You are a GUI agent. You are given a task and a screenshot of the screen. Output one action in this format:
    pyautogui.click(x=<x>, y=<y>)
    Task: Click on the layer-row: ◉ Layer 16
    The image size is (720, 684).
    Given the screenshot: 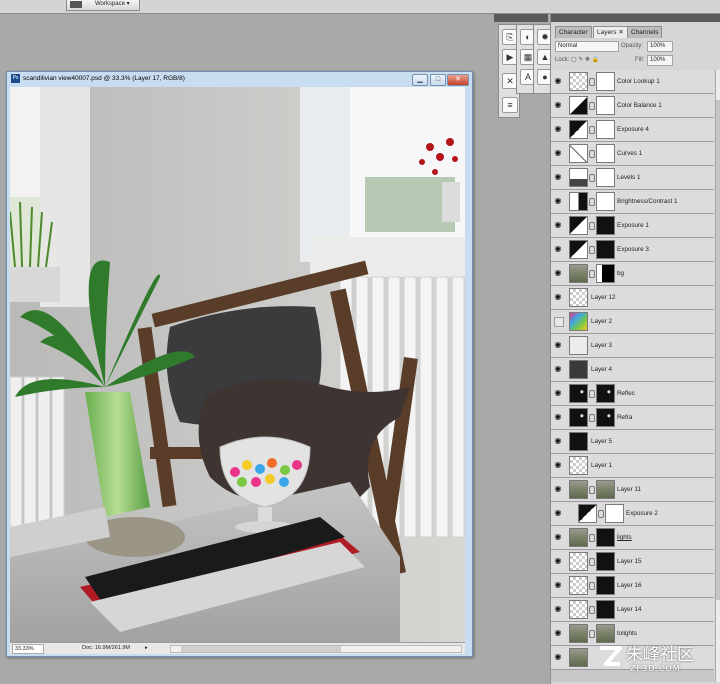 What is the action you would take?
    pyautogui.click(x=632, y=586)
    